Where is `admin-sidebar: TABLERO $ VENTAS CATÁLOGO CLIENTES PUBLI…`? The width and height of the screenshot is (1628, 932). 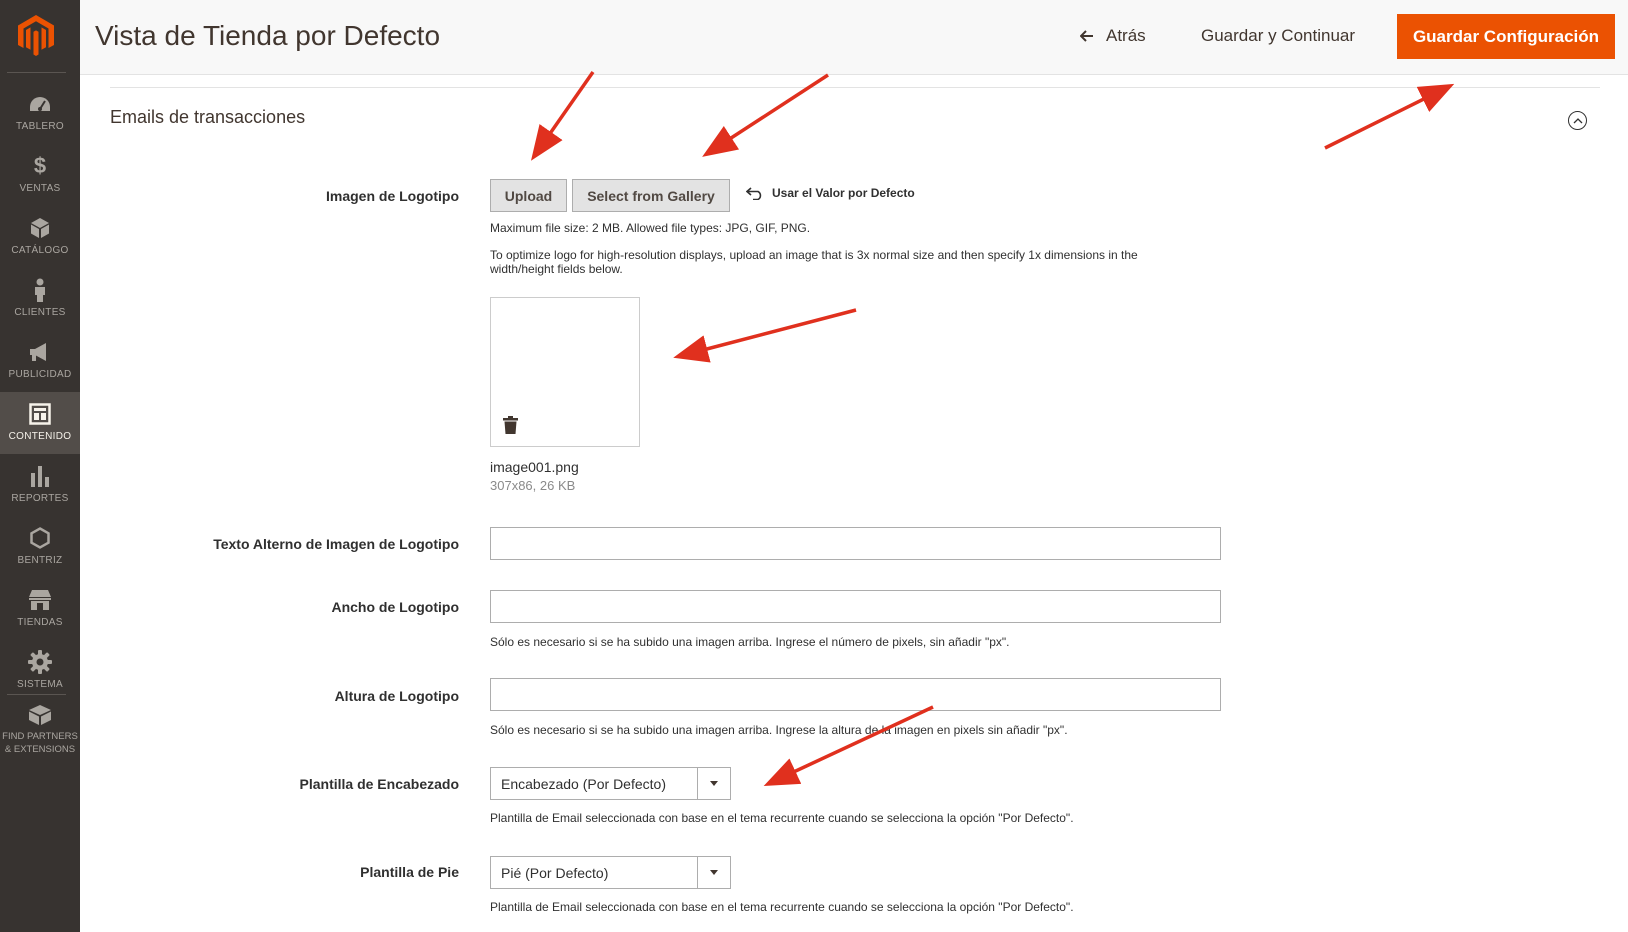
admin-sidebar: TABLERO $ VENTAS CATÁLOGO CLIENTES PUBLI… is located at coordinates (40, 466).